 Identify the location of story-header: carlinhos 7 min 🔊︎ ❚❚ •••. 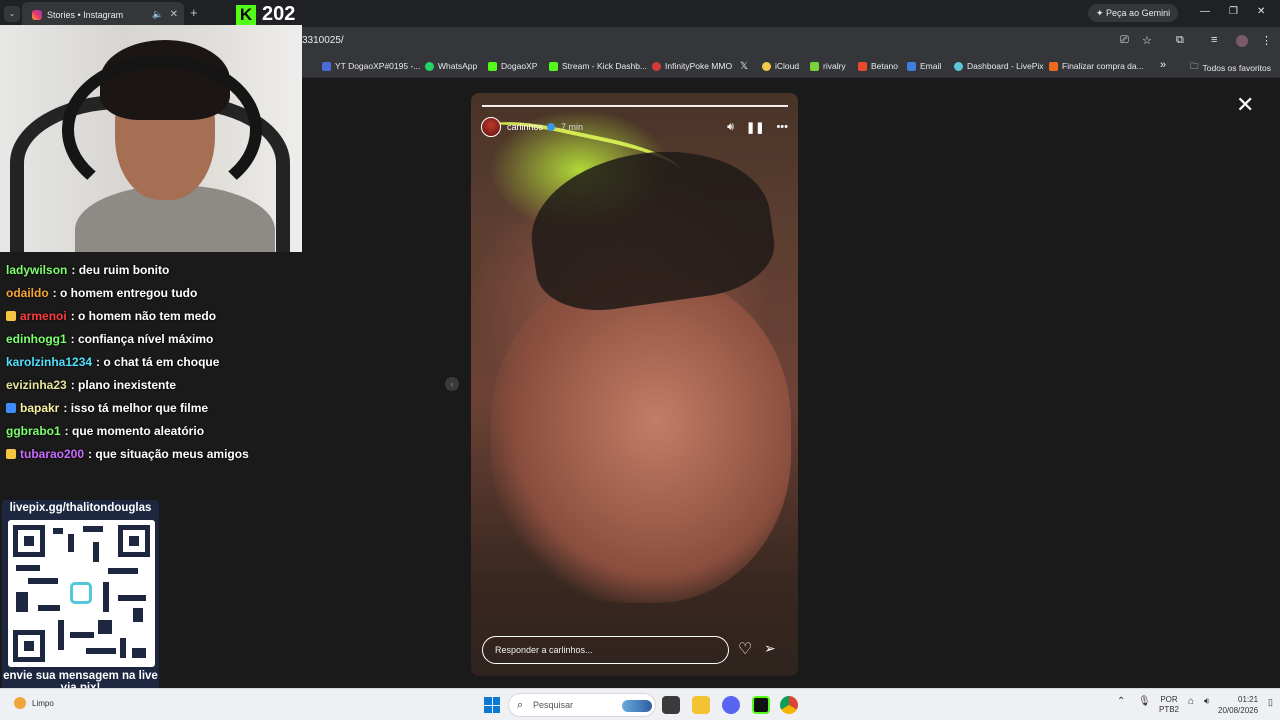
(634, 127).